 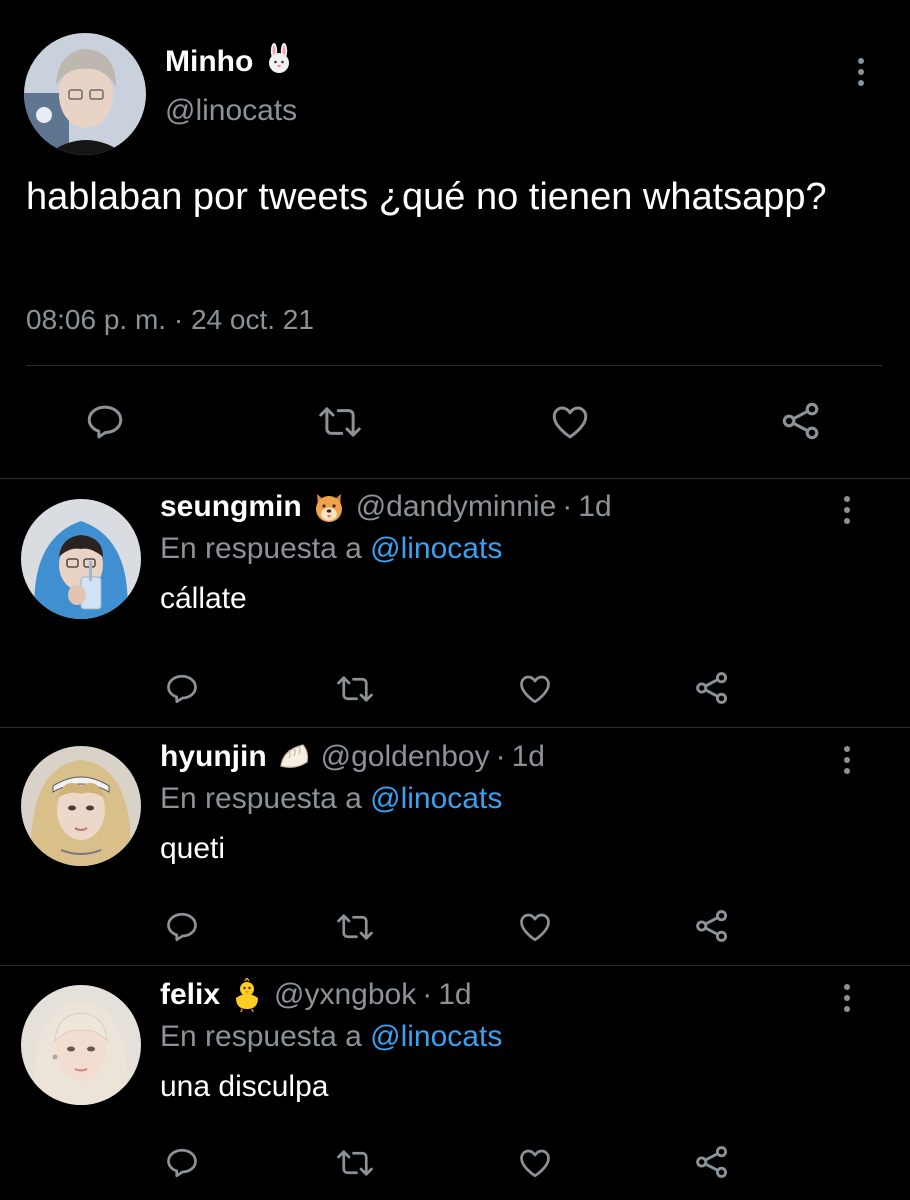 What do you see at coordinates (231, 507) in the screenshot?
I see `reply-author-name: seungmin` at bounding box center [231, 507].